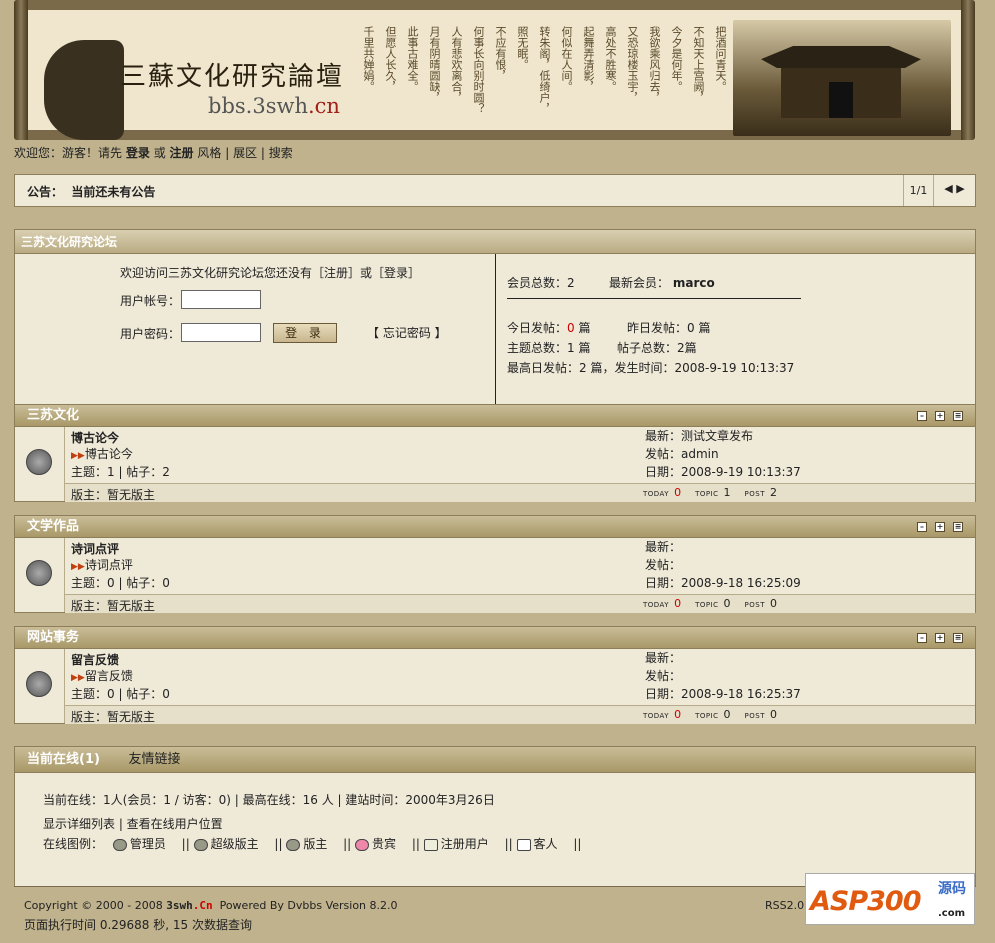  Describe the element at coordinates (407, 332) in the screenshot. I see `forgot-password-link: 【 忘记密码 】` at that location.